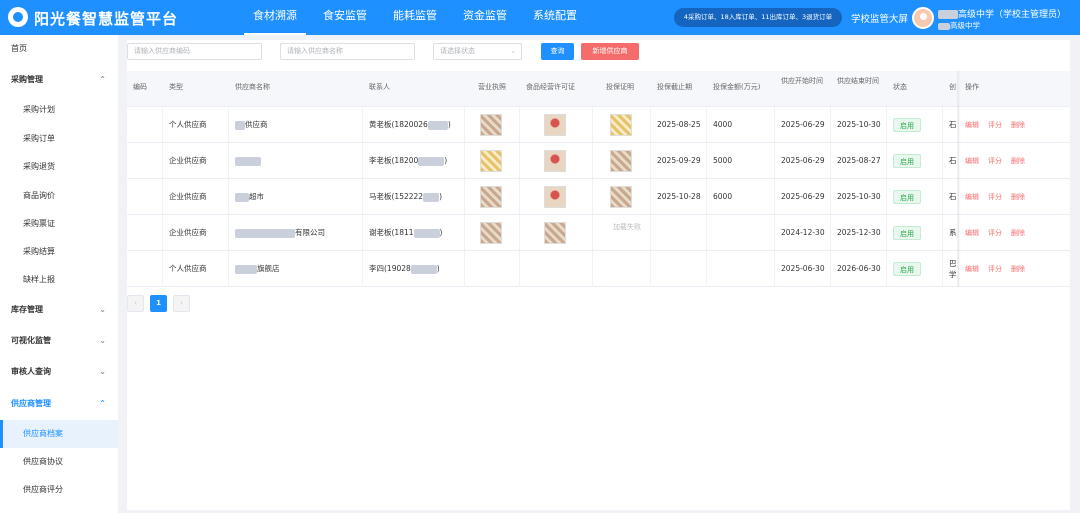 This screenshot has width=1080, height=513. What do you see at coordinates (415, 17) in the screenshot?
I see `nav-energy: 能耗监管` at bounding box center [415, 17].